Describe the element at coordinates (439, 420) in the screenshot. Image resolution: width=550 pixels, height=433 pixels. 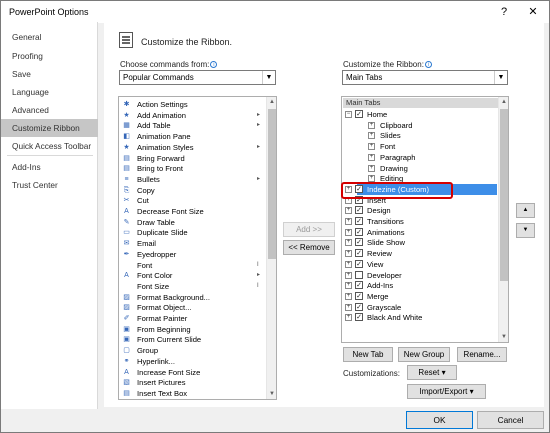
I see `ok-button: OK` at that location.